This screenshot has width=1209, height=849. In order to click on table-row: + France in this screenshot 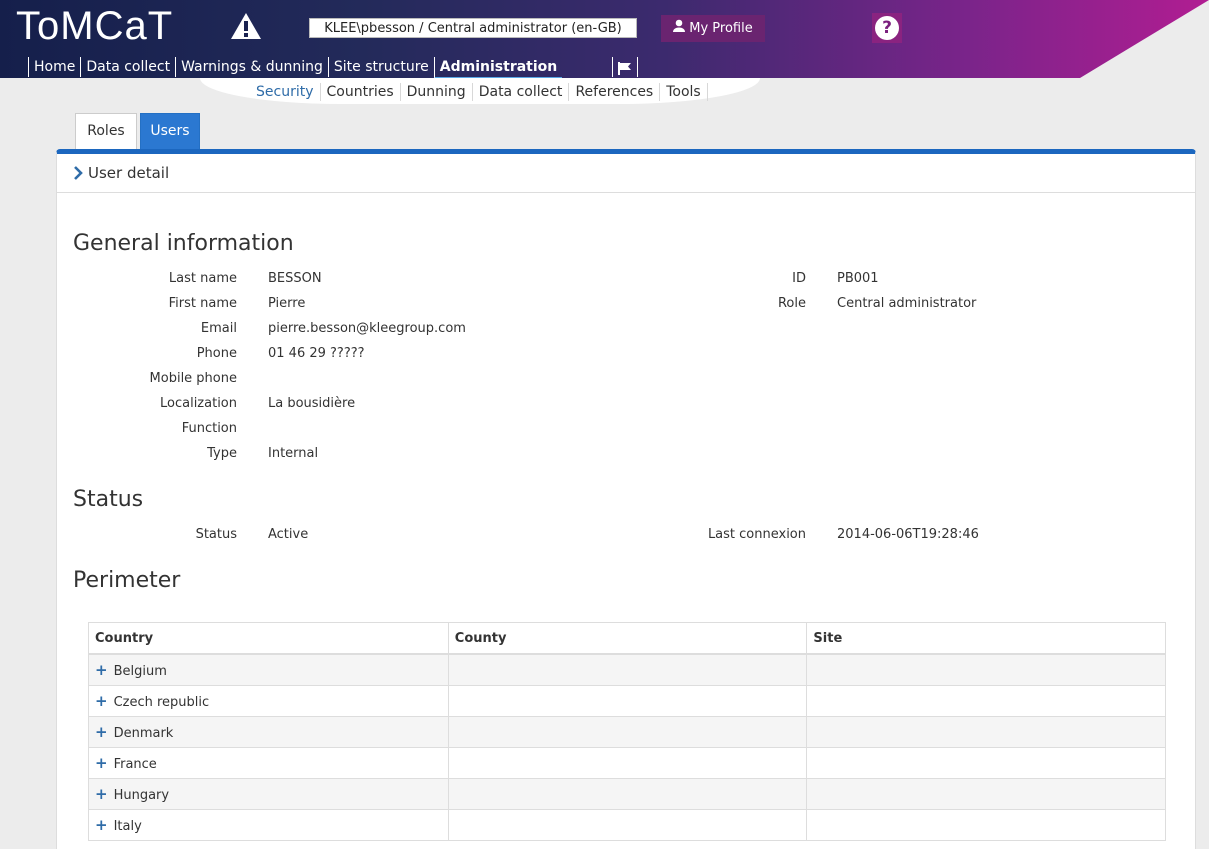, I will do `click(627, 763)`.